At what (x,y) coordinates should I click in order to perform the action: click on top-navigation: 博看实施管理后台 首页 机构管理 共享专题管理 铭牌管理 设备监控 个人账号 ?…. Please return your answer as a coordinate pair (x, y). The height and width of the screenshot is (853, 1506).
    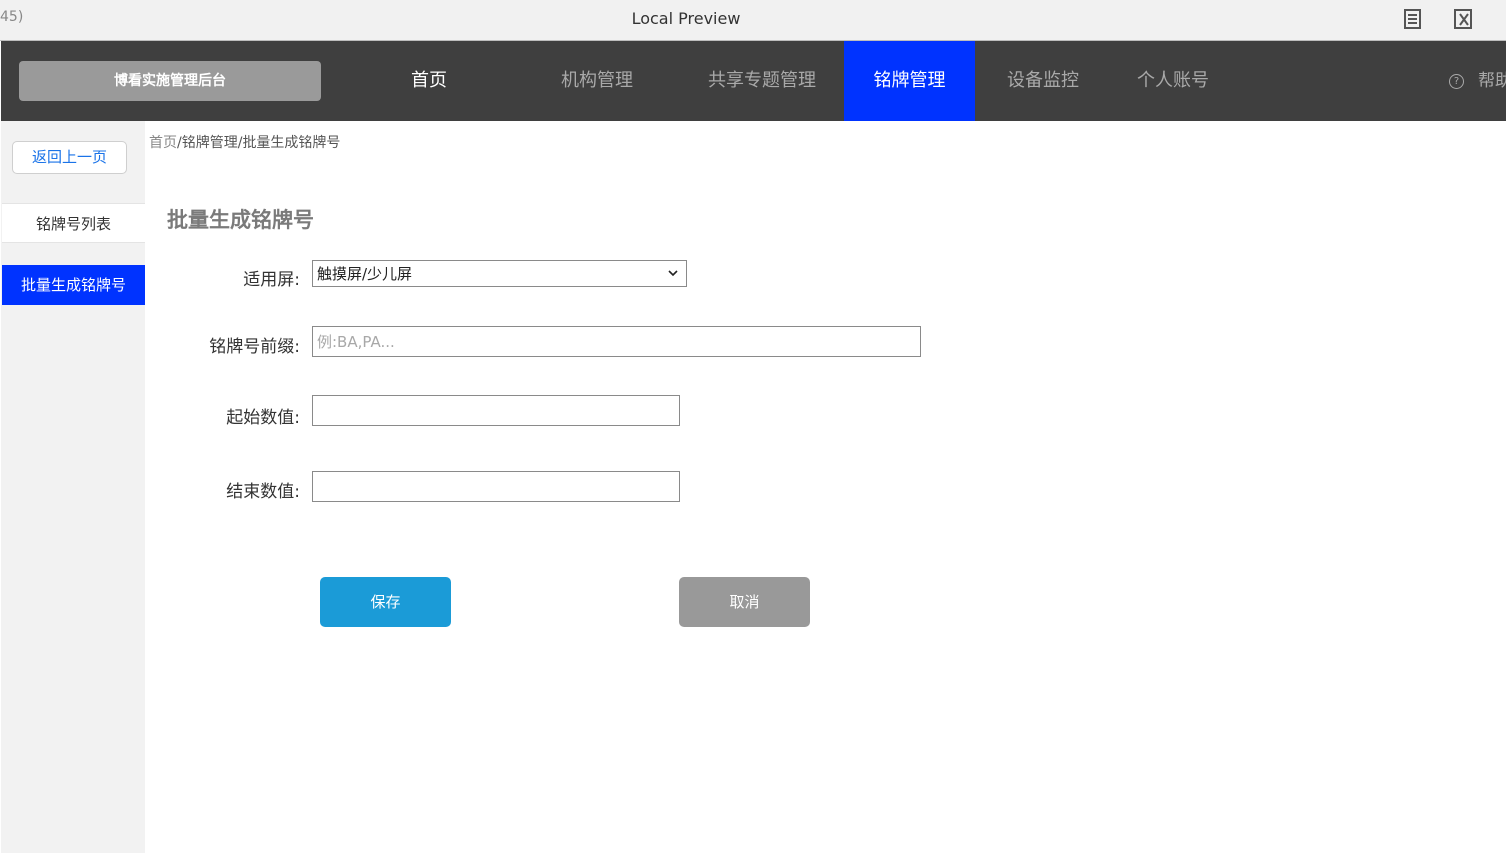
    Looking at the image, I should click on (753, 81).